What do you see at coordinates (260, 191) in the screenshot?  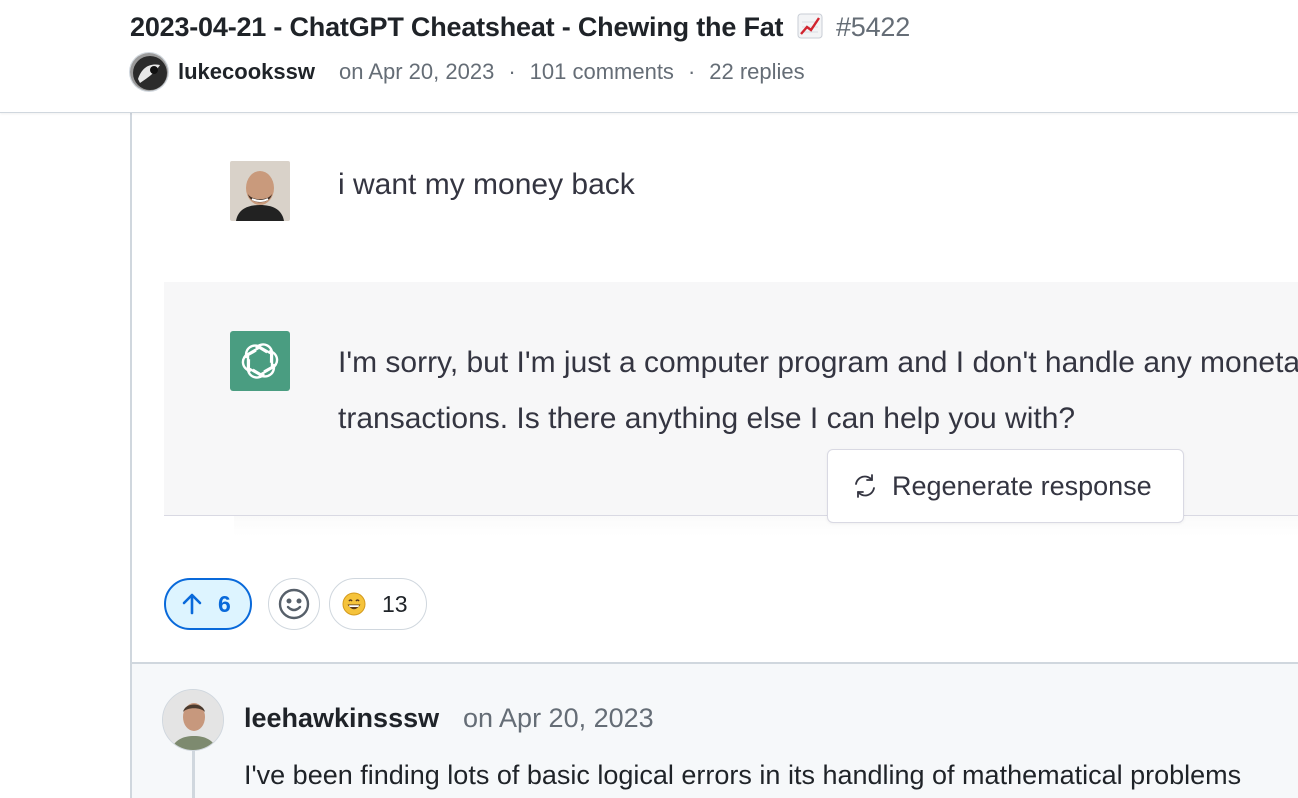 I see `user-avatar` at bounding box center [260, 191].